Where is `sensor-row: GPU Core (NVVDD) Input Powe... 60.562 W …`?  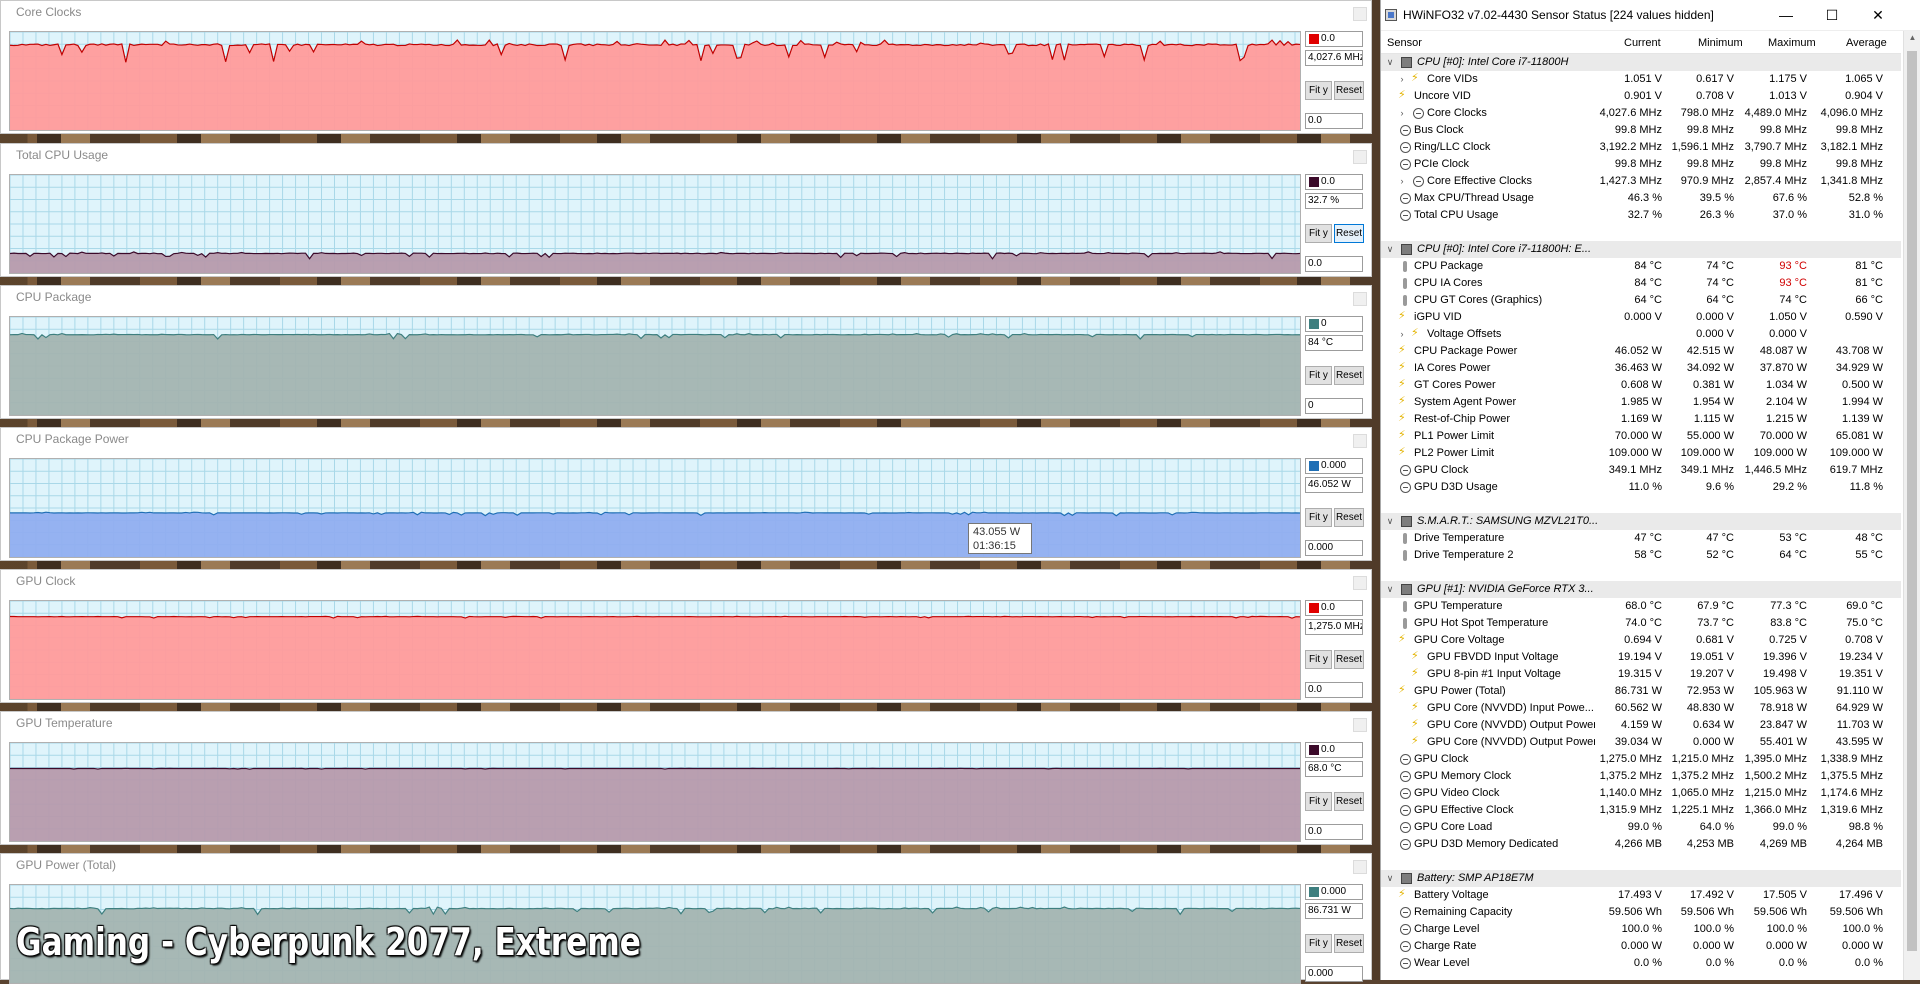
sensor-row: GPU Core (NVVDD) Input Powe... 60.562 W … is located at coordinates (1641, 708).